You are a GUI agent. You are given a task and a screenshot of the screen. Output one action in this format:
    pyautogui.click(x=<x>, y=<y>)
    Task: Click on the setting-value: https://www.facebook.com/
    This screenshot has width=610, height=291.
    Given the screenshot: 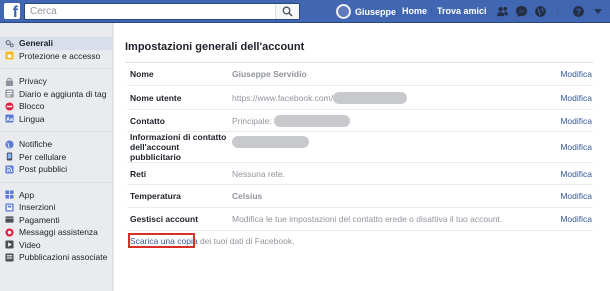 What is the action you would take?
    pyautogui.click(x=392, y=97)
    